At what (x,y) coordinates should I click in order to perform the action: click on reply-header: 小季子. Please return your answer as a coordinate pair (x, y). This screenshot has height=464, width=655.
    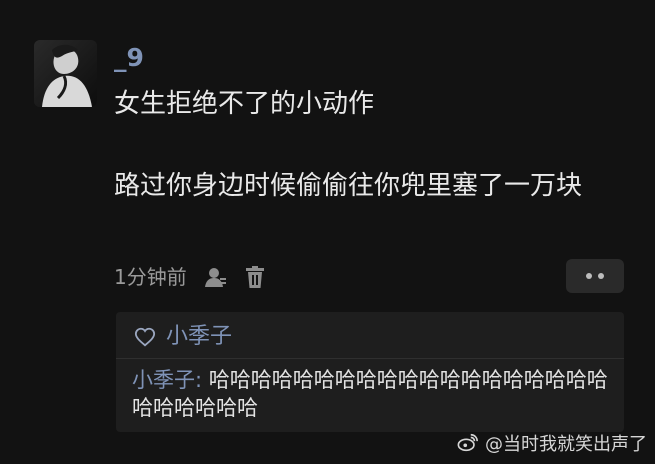
    Looking at the image, I should click on (183, 337).